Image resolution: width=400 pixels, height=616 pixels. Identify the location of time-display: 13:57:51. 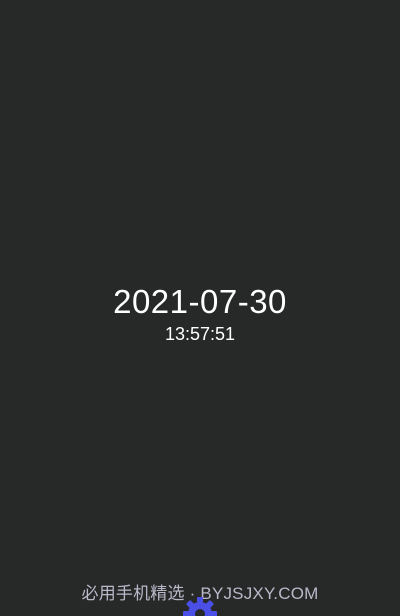
(200, 334).